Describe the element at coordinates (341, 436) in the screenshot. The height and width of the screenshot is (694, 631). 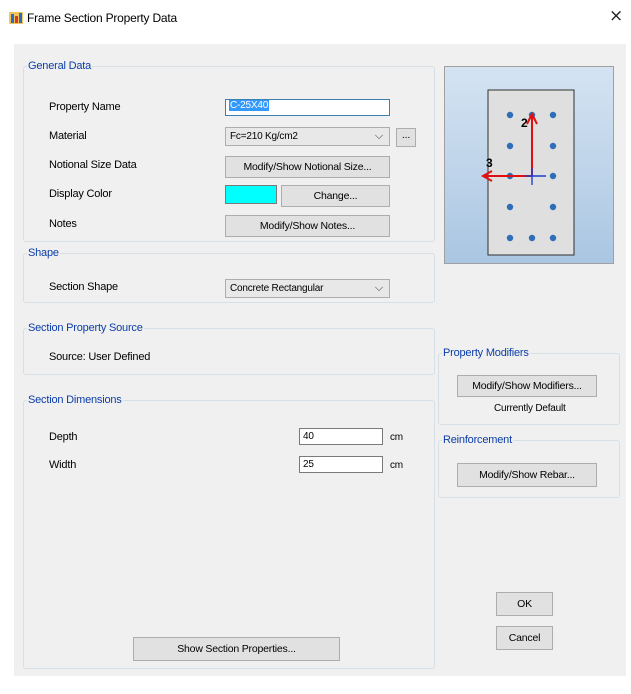
I see `depth-input: 40` at that location.